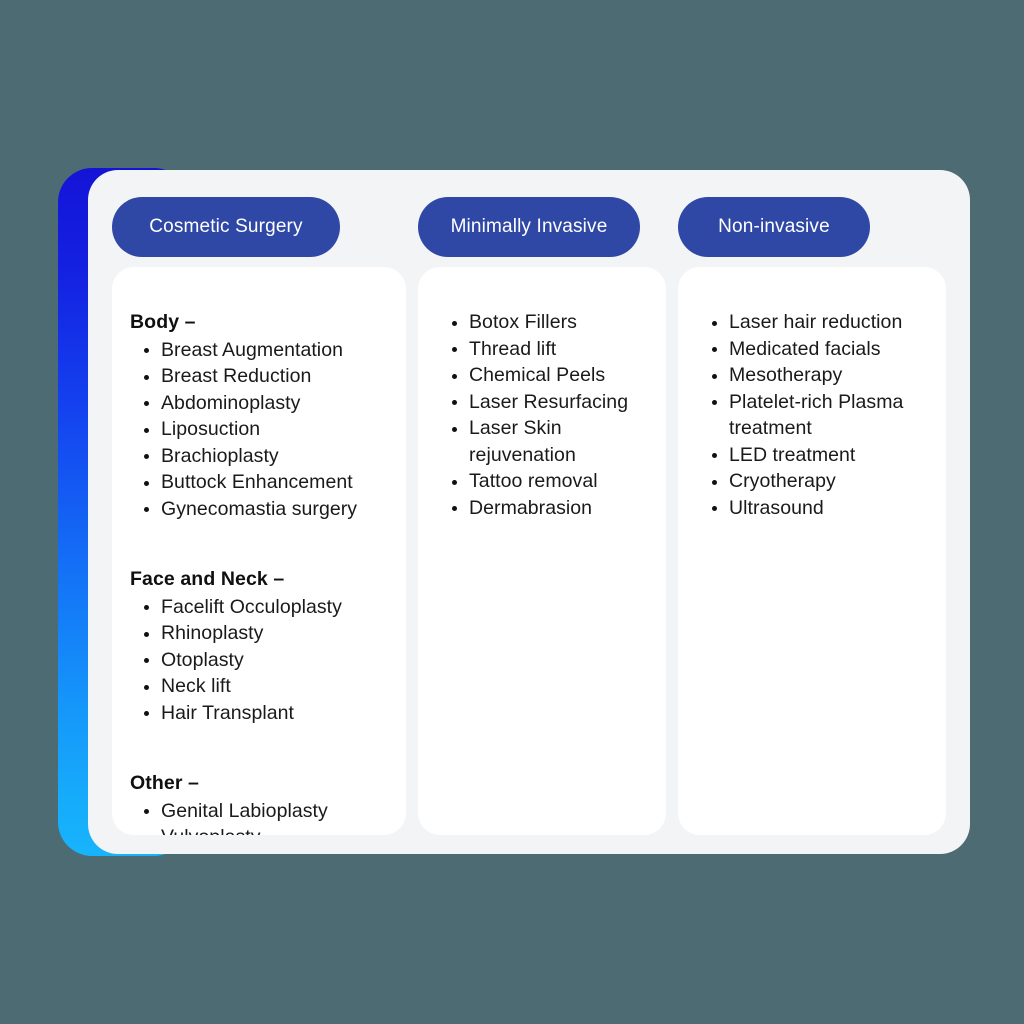  What do you see at coordinates (816, 375) in the screenshot?
I see `list-item: Mesotherapy` at bounding box center [816, 375].